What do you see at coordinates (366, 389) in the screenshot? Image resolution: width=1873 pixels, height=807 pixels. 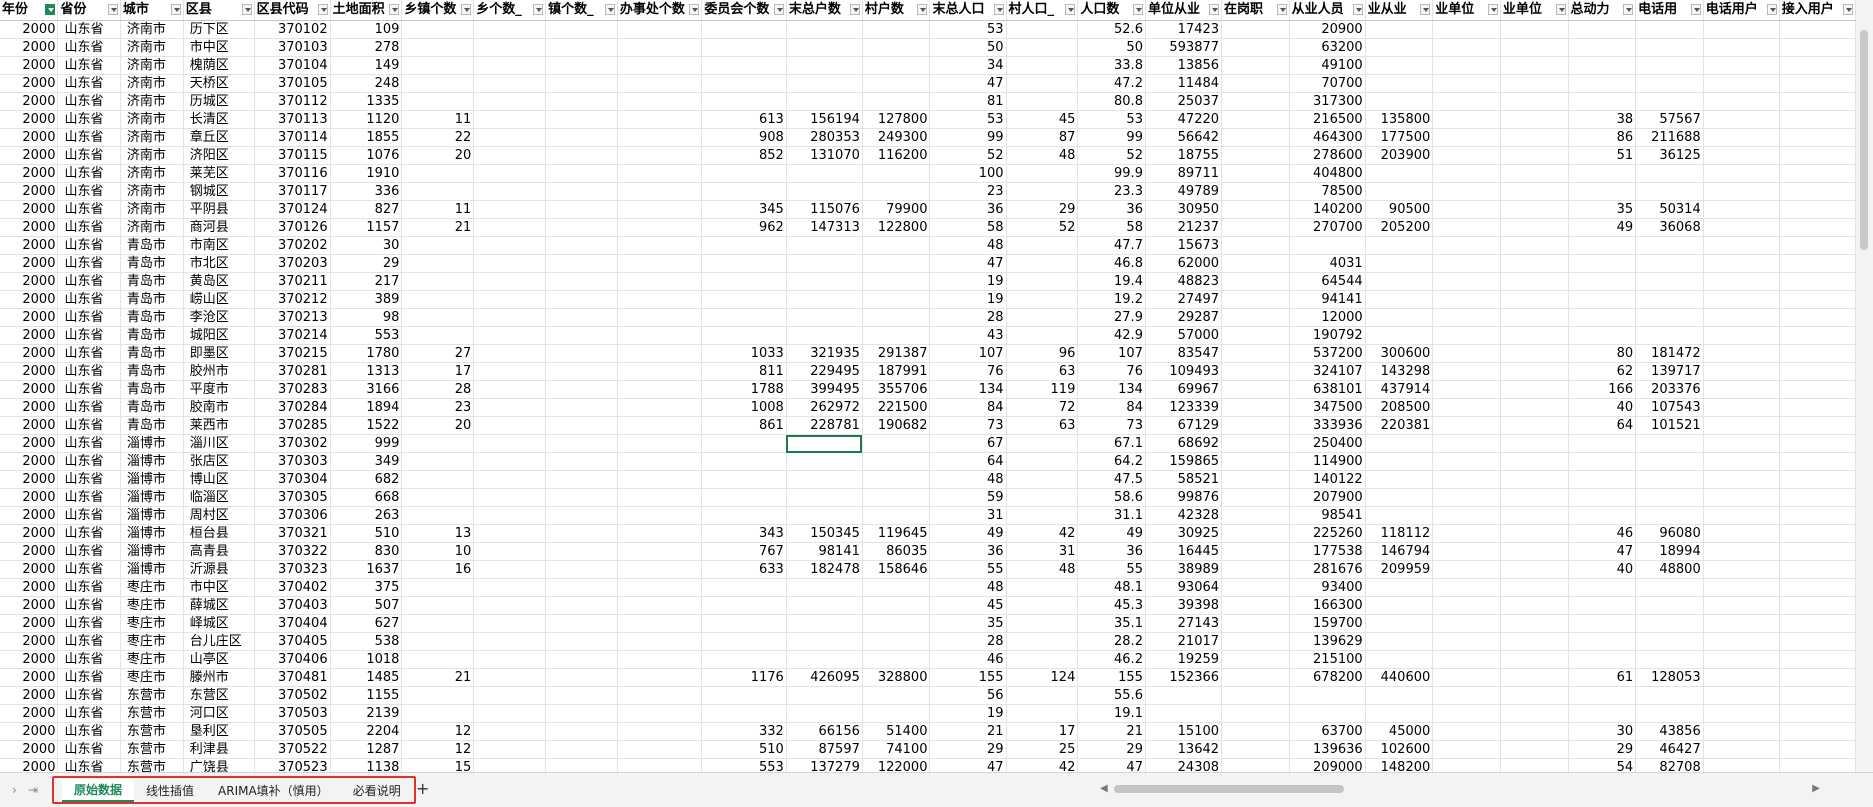 I see `table-cell: 3166` at bounding box center [366, 389].